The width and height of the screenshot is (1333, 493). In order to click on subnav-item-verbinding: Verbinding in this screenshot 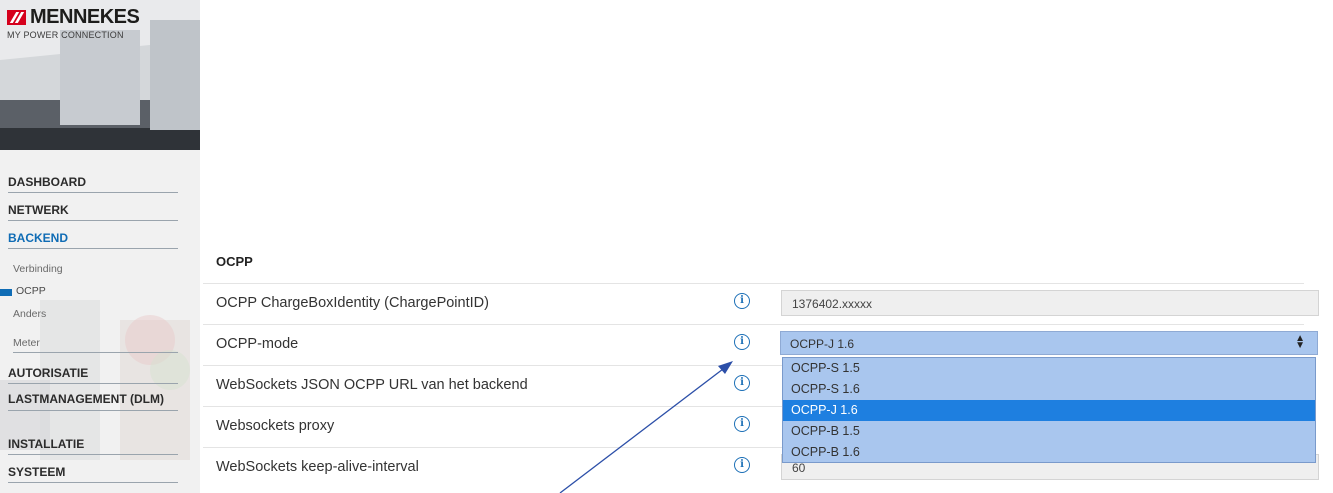, I will do `click(95, 269)`.